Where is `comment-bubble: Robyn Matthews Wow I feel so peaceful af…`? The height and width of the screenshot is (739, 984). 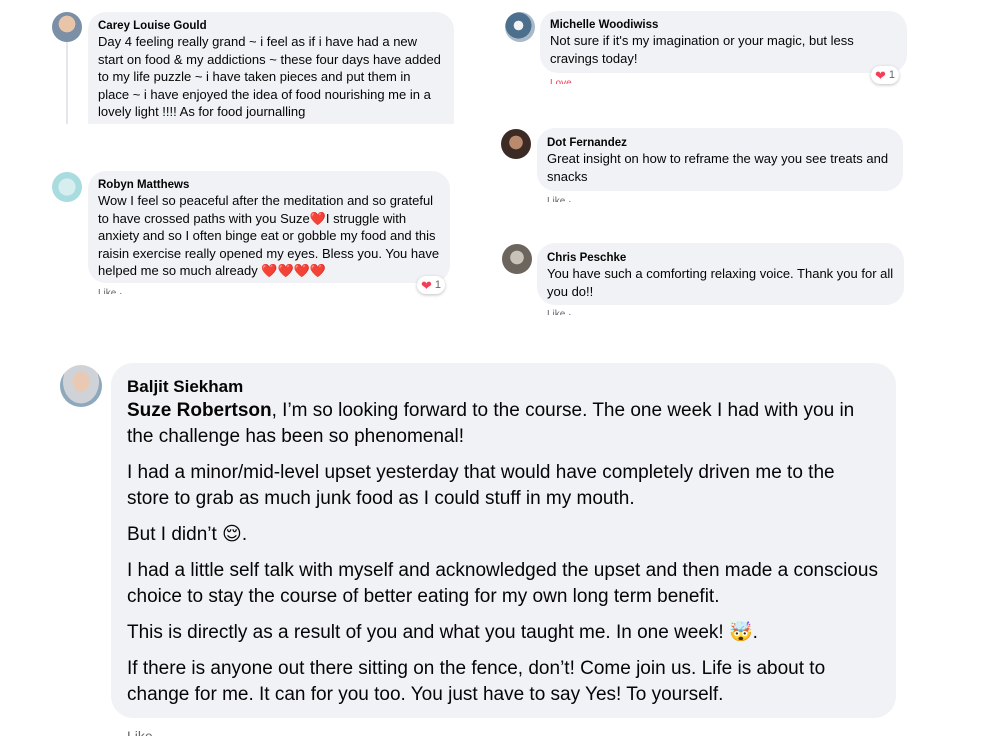
comment-bubble: Robyn Matthews Wow I feel so peaceful af… is located at coordinates (269, 227).